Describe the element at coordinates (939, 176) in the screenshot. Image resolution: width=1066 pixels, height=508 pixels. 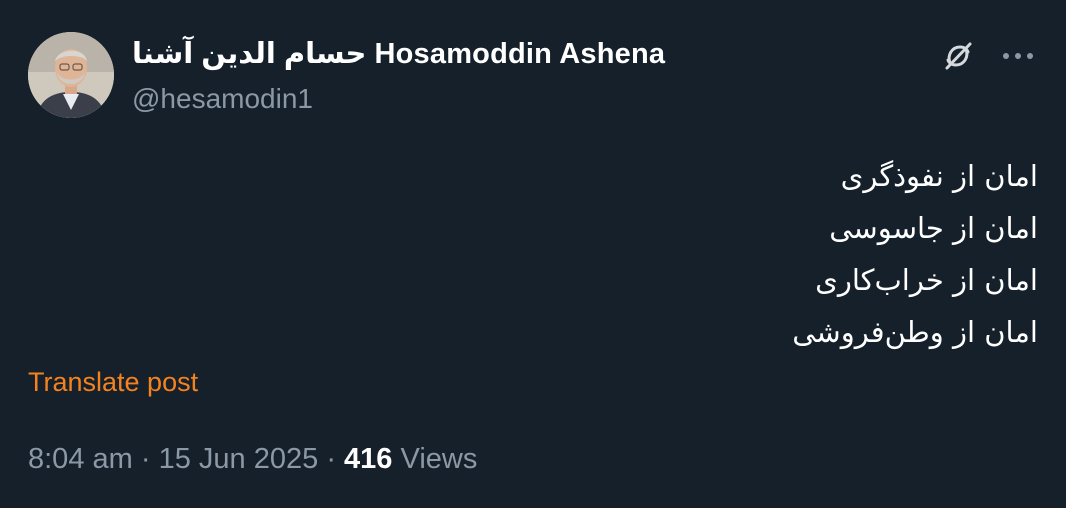
I see `tweet-text-line: امان از نفوذگری` at that location.